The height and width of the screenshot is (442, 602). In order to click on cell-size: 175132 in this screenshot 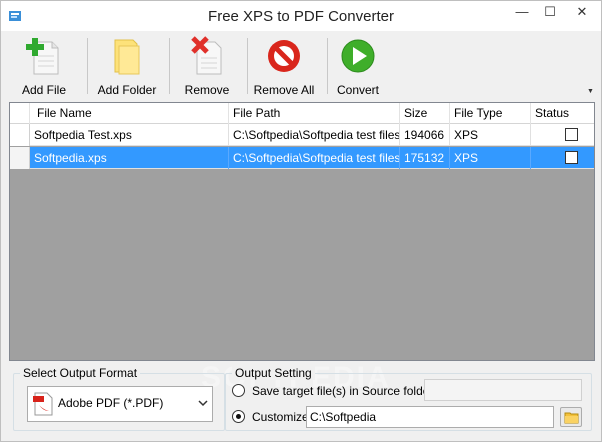, I will do `click(425, 158)`.